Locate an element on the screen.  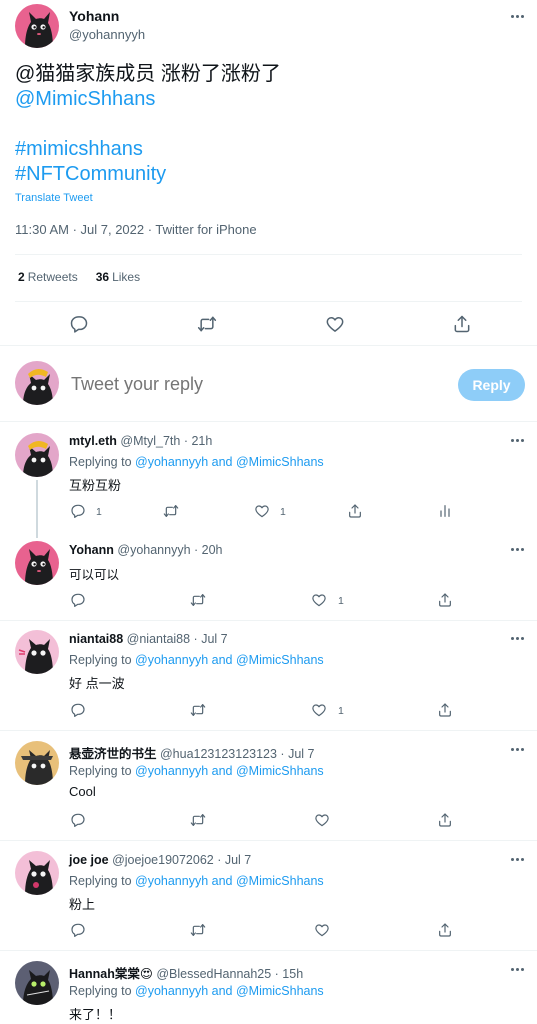
reply-header: Hannah棠棠😍 @BlessedHannah25 · 15h is located at coordinates (186, 972).